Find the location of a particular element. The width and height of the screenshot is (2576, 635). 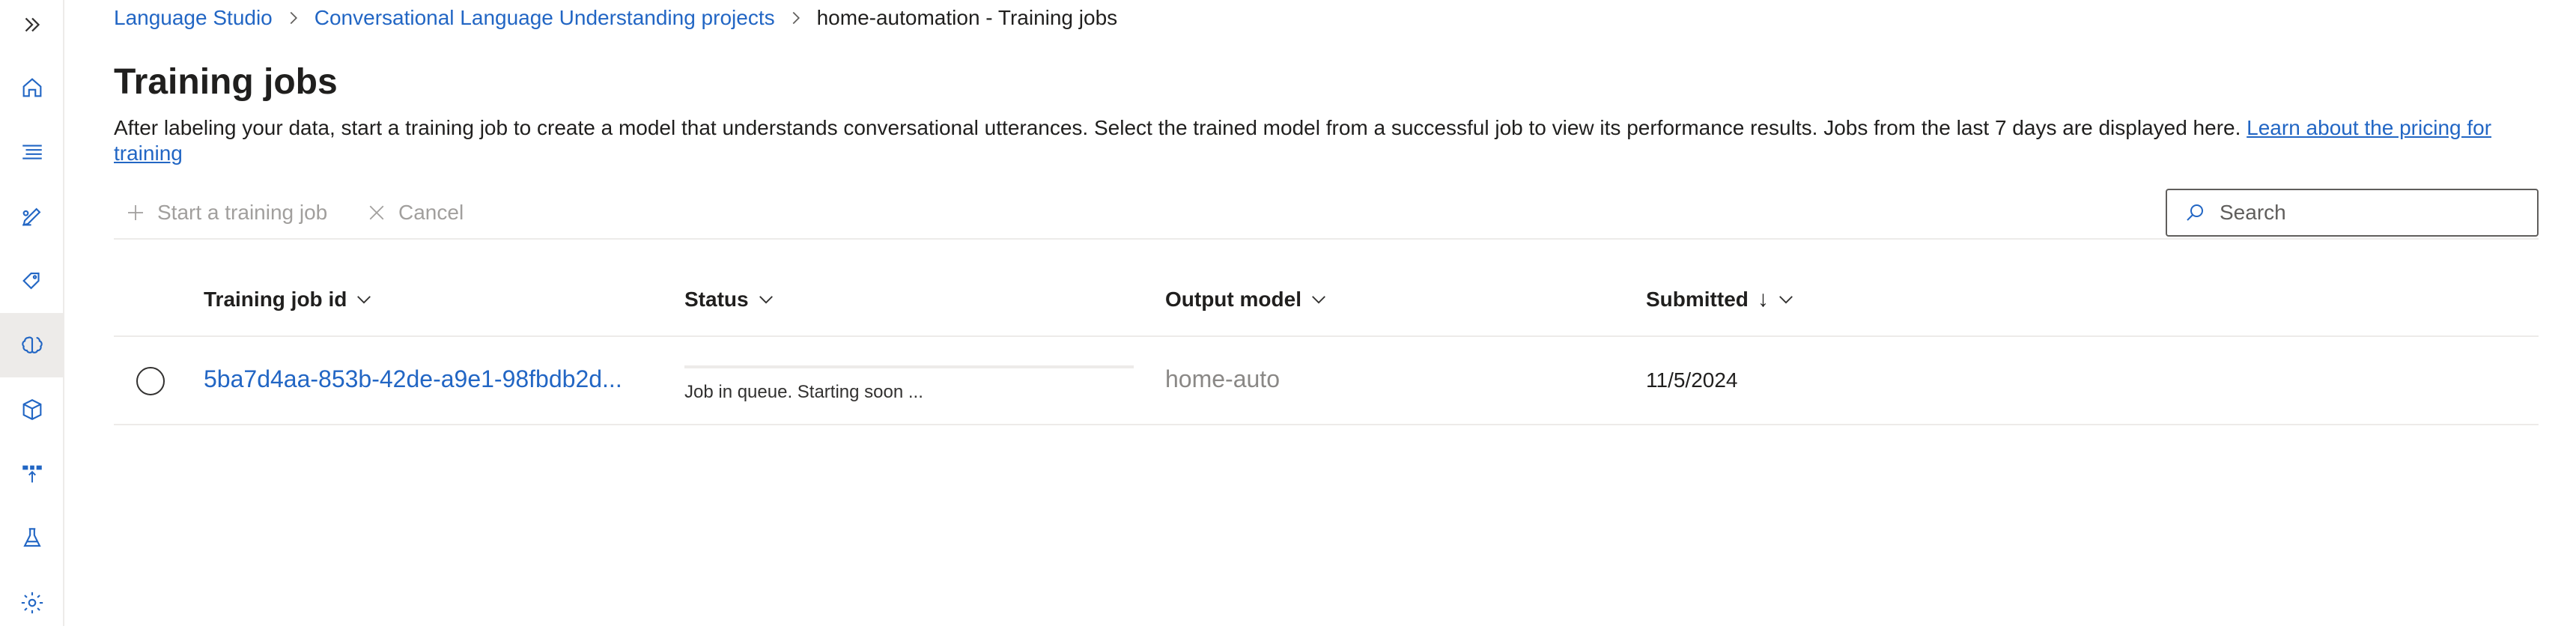

flask-icon is located at coordinates (32, 538).